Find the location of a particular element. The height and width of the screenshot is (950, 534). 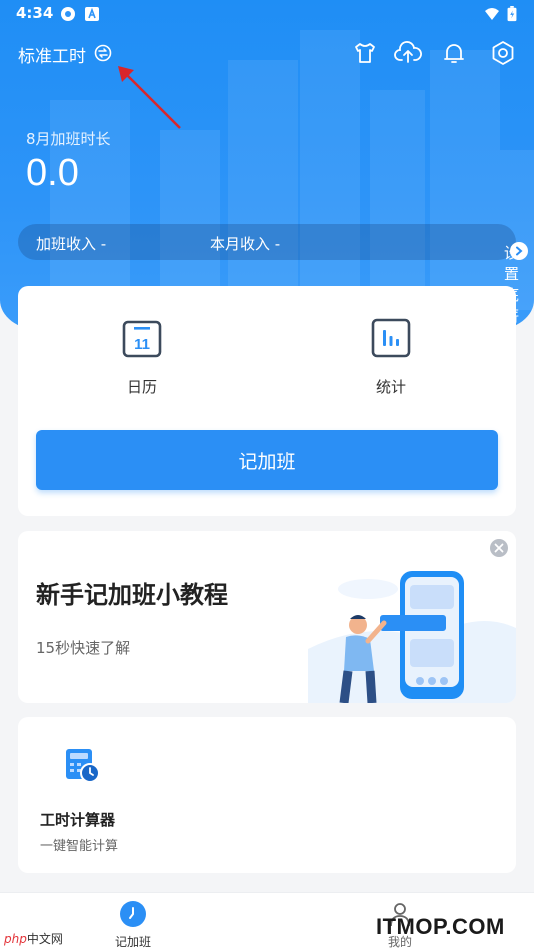

status-bar: 4:34 is located at coordinates (267, 14).